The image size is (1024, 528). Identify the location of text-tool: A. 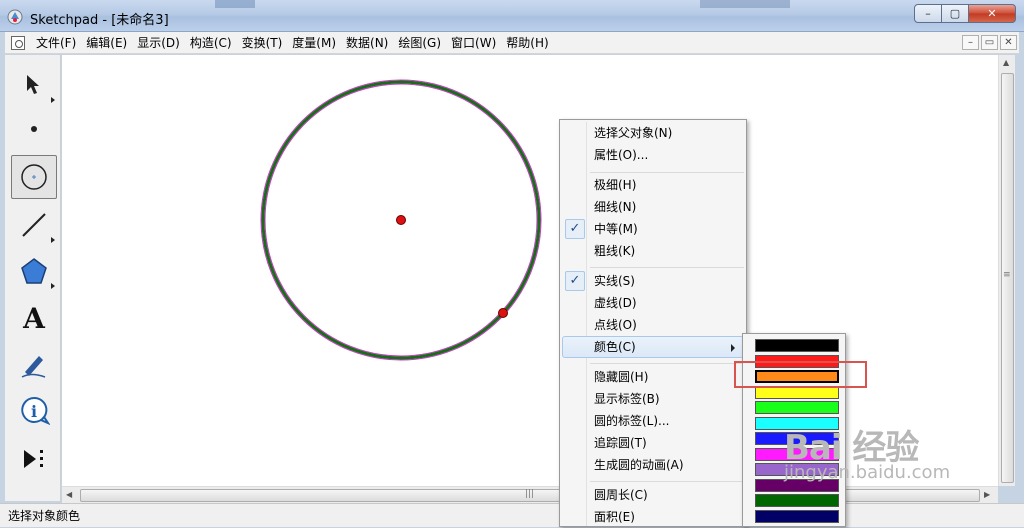
(34, 318).